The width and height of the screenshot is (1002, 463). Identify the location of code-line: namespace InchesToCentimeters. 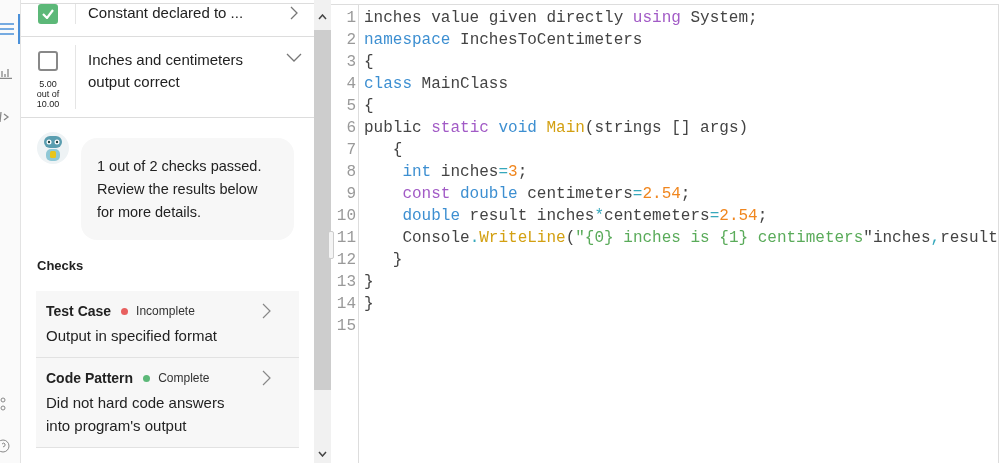
(504, 40).